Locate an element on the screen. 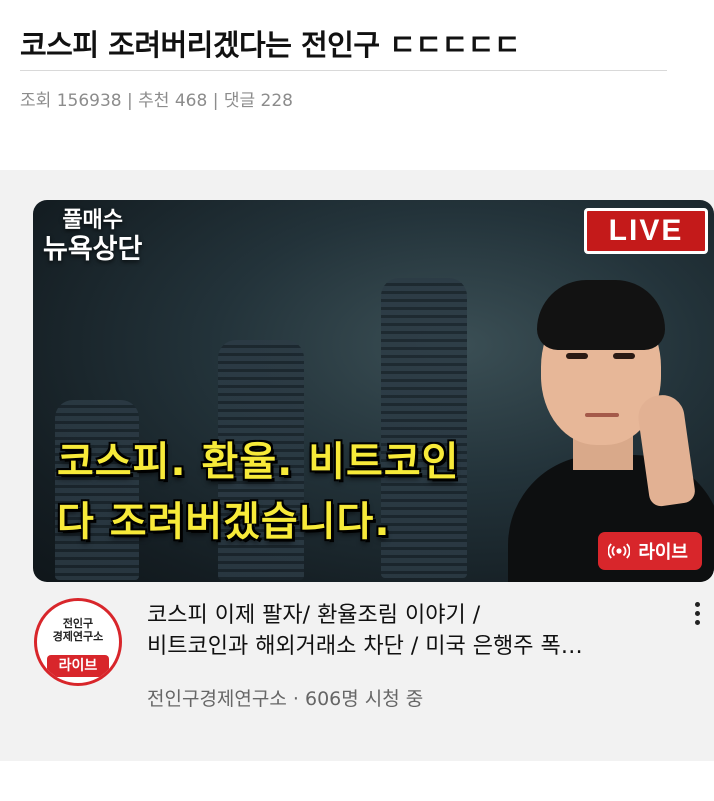  live-badge: LIVE is located at coordinates (646, 231).